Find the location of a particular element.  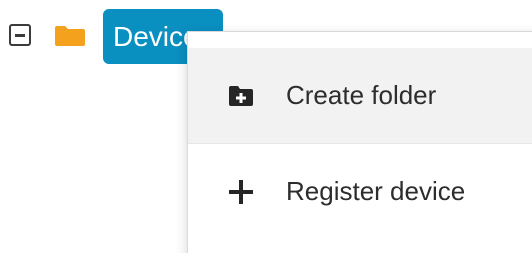

folder-icon is located at coordinates (70, 36).